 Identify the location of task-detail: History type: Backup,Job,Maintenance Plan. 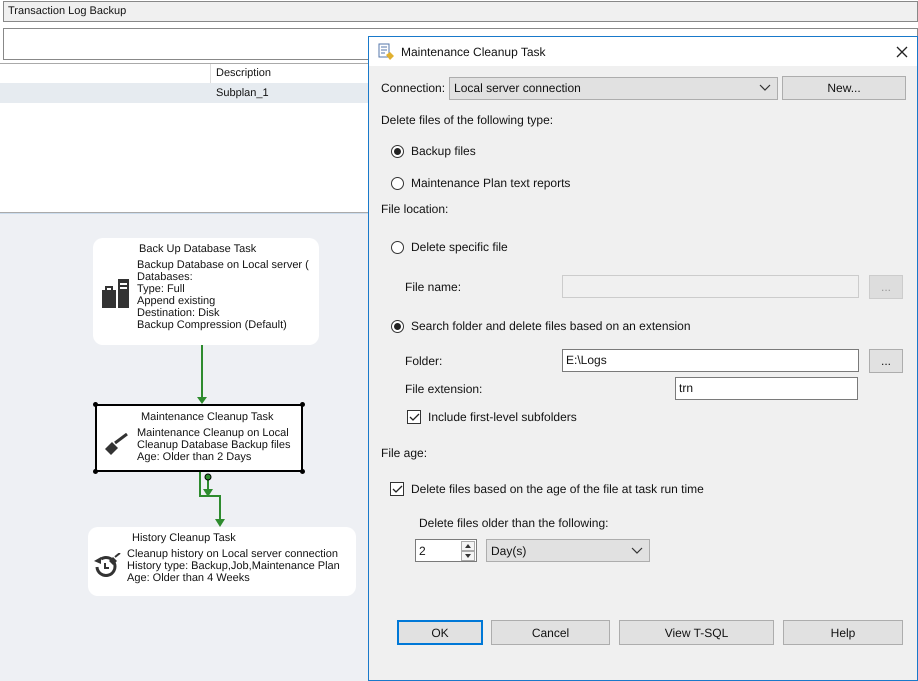
(233, 566).